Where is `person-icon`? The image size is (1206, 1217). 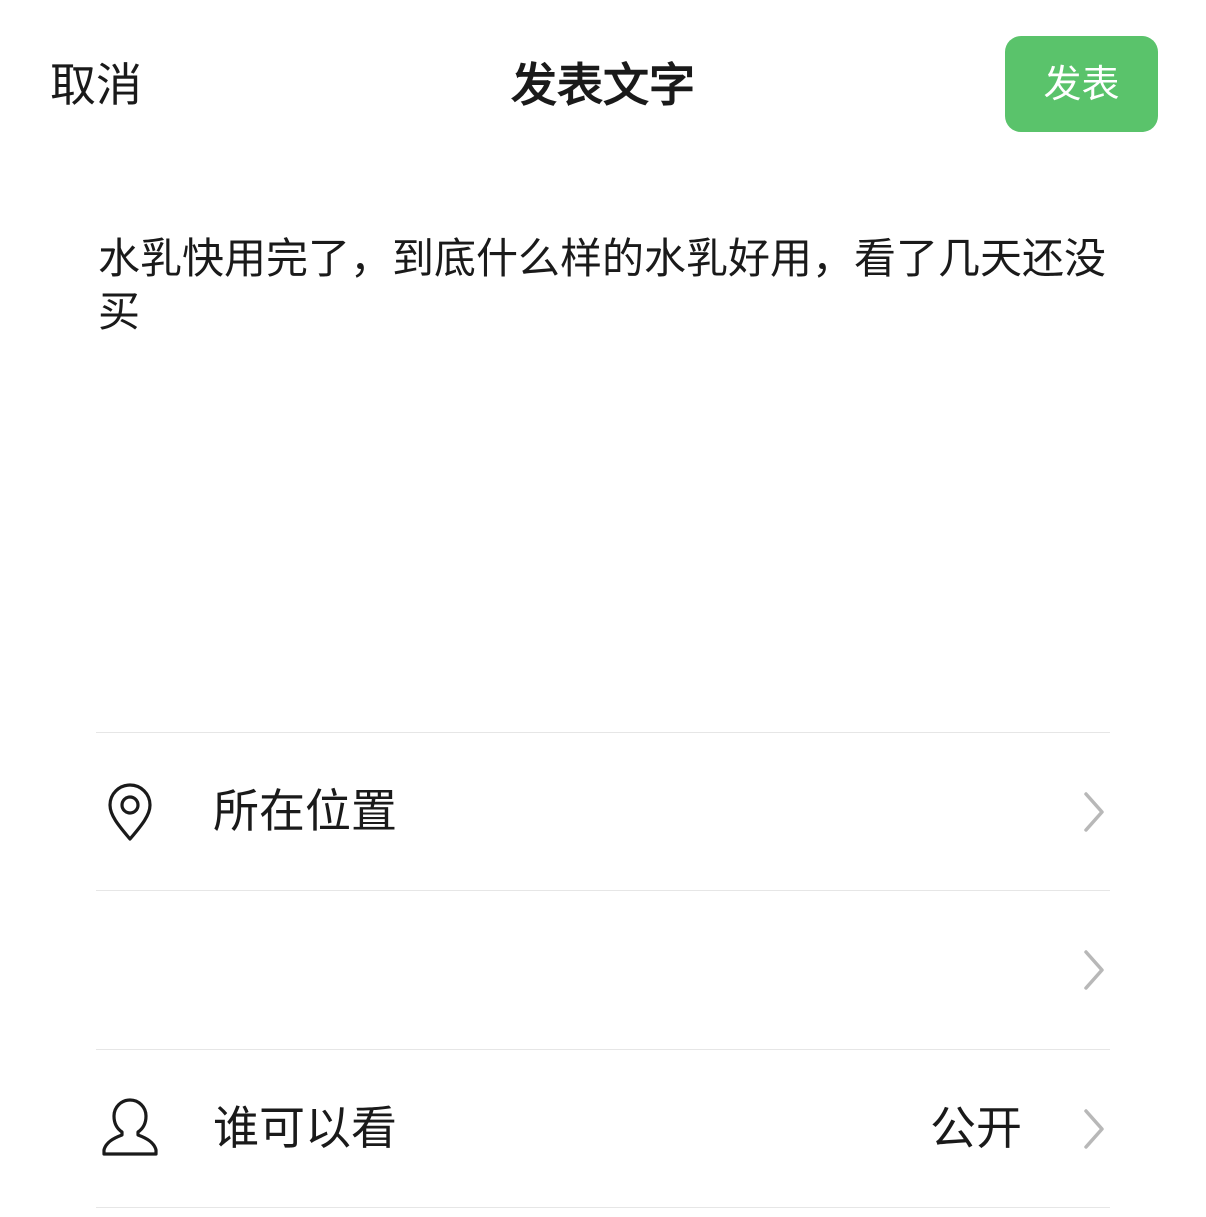
person-icon is located at coordinates (130, 1127).